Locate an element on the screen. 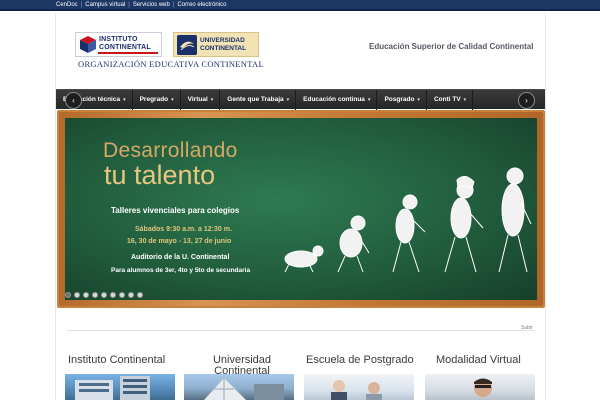 Image resolution: width=600 pixels, height=400 pixels. evolution-illustration is located at coordinates (408, 220).